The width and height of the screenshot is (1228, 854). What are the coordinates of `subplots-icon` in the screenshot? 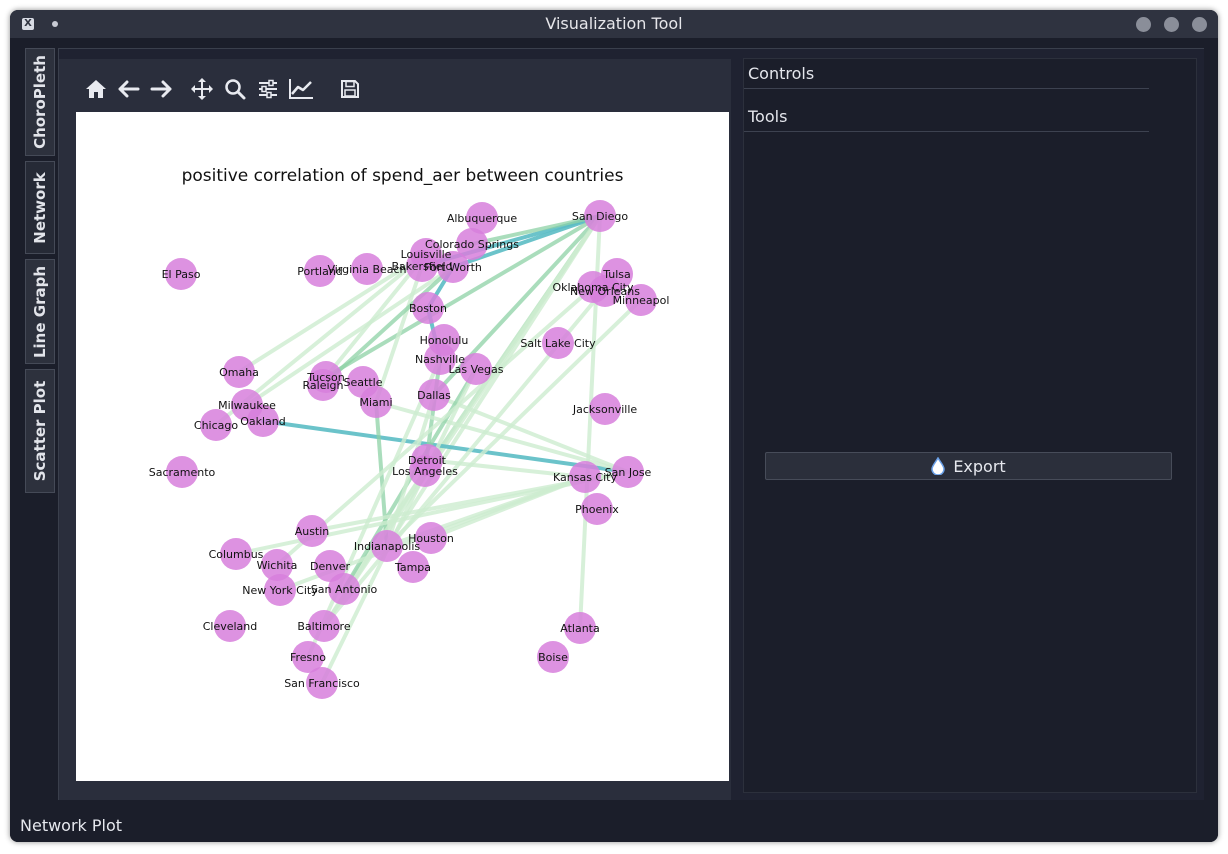 It's located at (268, 89).